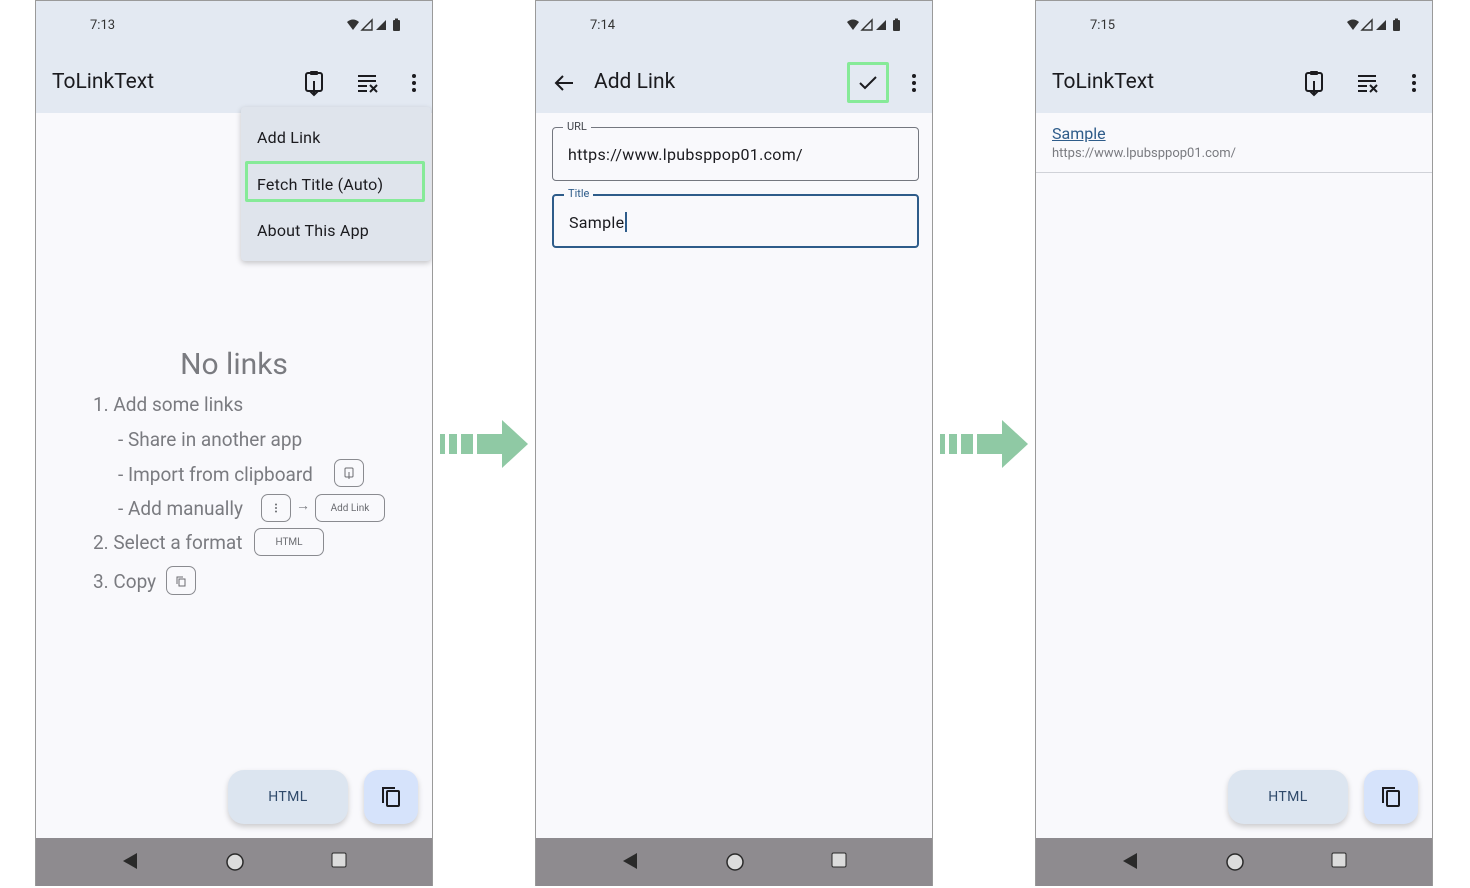 This screenshot has height=888, width=1470. What do you see at coordinates (313, 230) in the screenshot?
I see `menu-item-about: About This App` at bounding box center [313, 230].